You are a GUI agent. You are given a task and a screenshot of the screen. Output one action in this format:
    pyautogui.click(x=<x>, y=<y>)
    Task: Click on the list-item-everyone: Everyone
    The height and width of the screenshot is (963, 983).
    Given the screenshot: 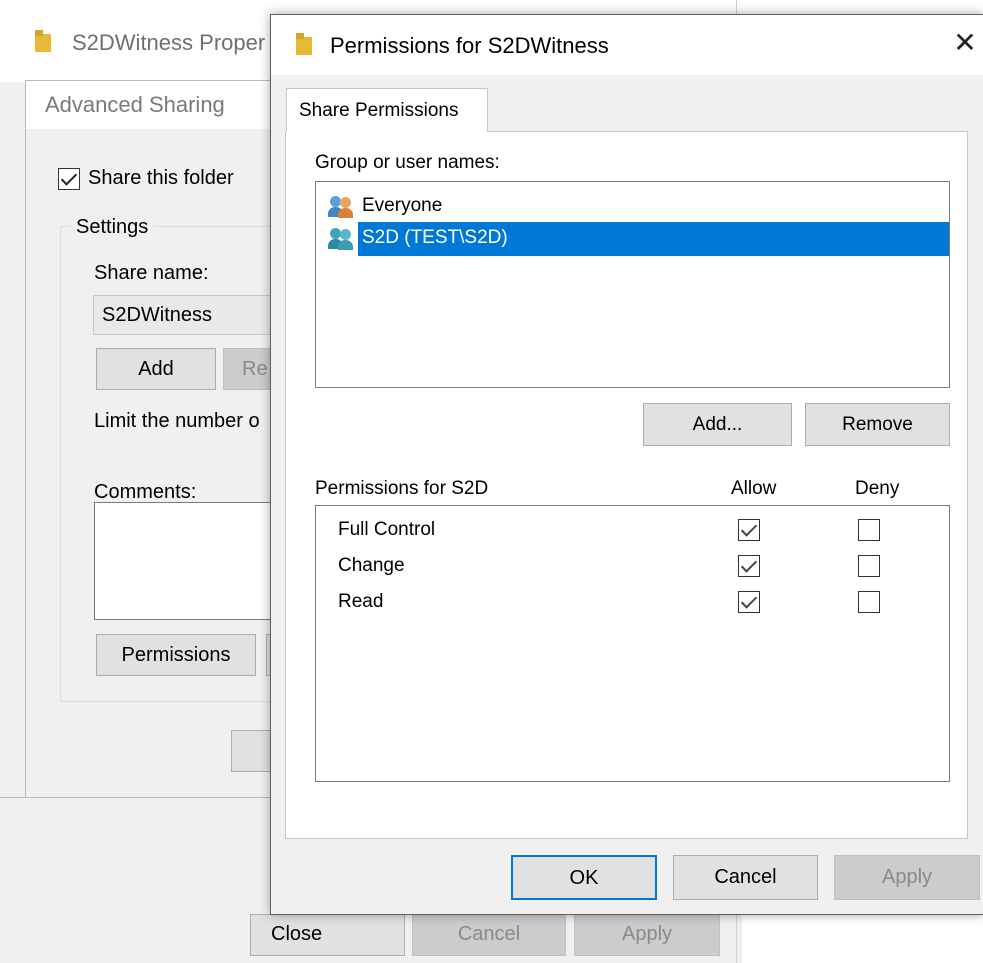 What is the action you would take?
    pyautogui.click(x=402, y=206)
    